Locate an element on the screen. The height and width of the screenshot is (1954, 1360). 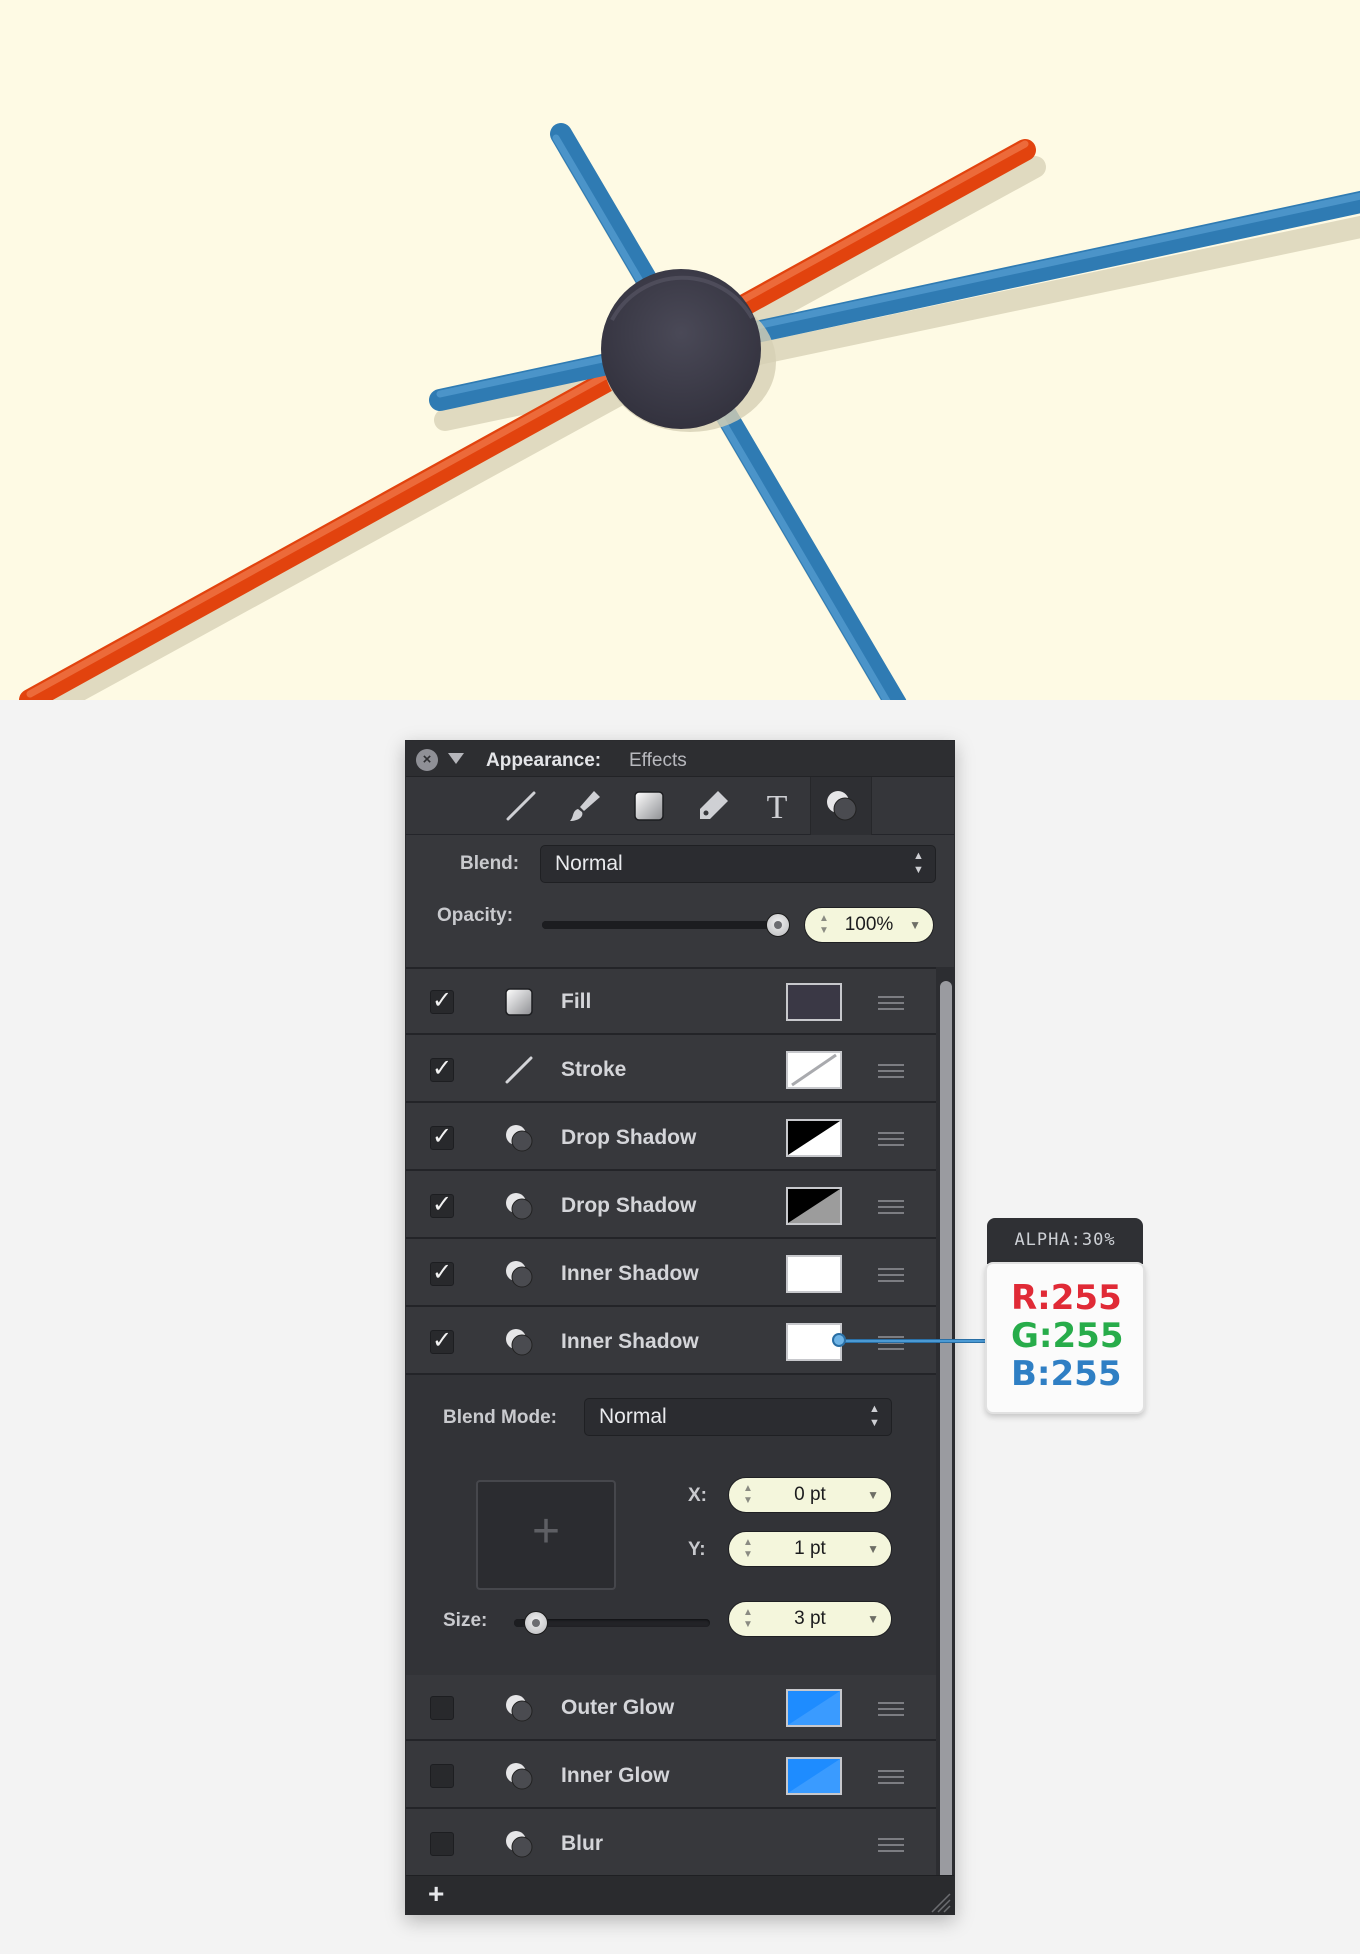
opacity-slider-fill is located at coordinates (660, 925).